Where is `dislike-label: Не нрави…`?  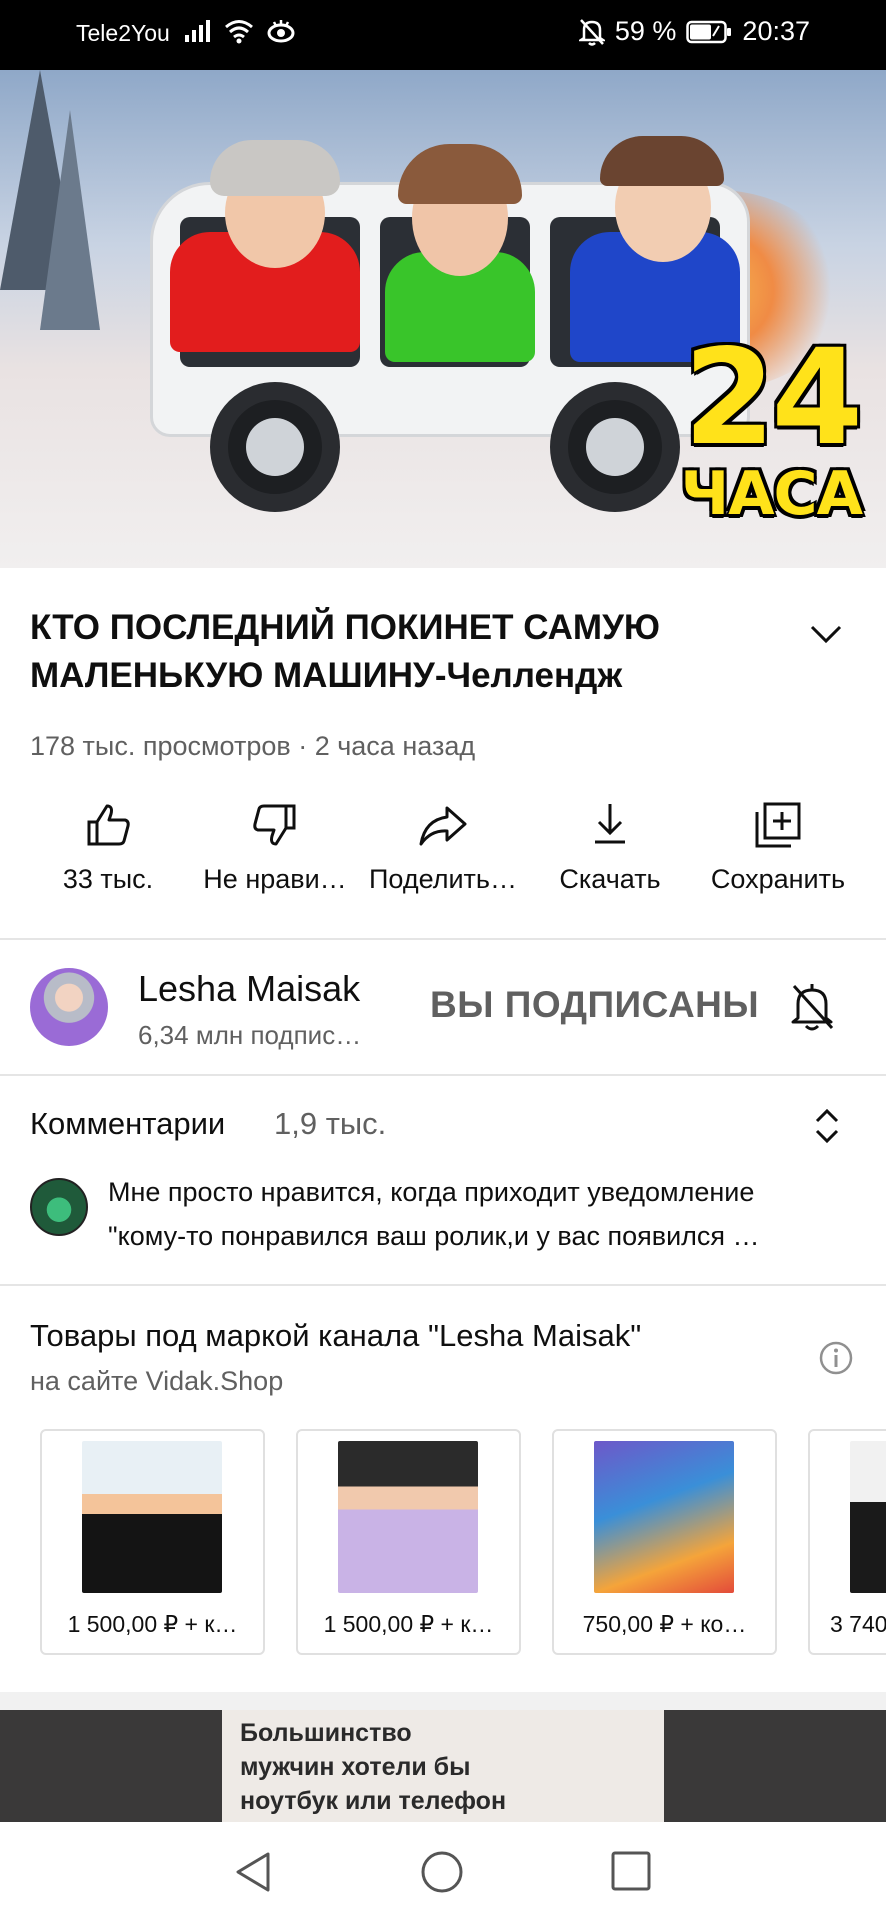
dislike-label: Не нрави… is located at coordinates (275, 879).